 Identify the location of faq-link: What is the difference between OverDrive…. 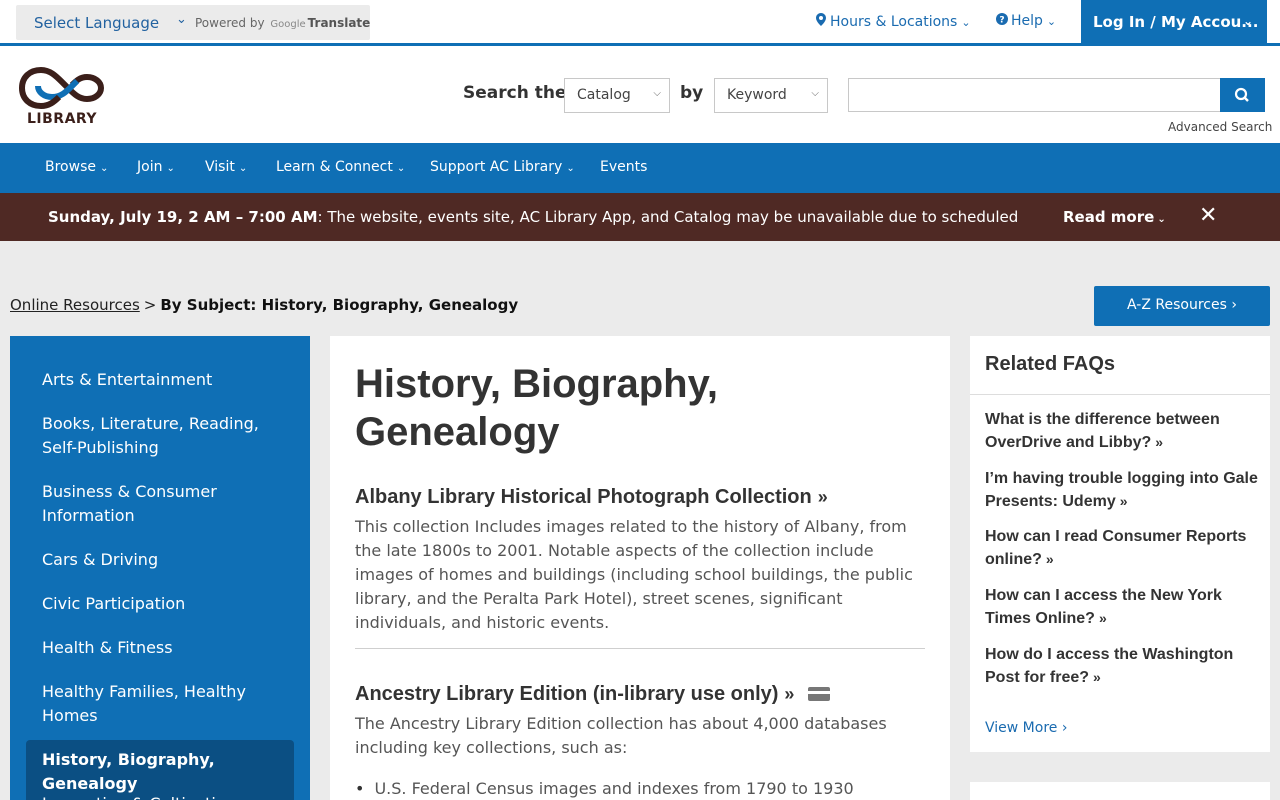
(1122, 431).